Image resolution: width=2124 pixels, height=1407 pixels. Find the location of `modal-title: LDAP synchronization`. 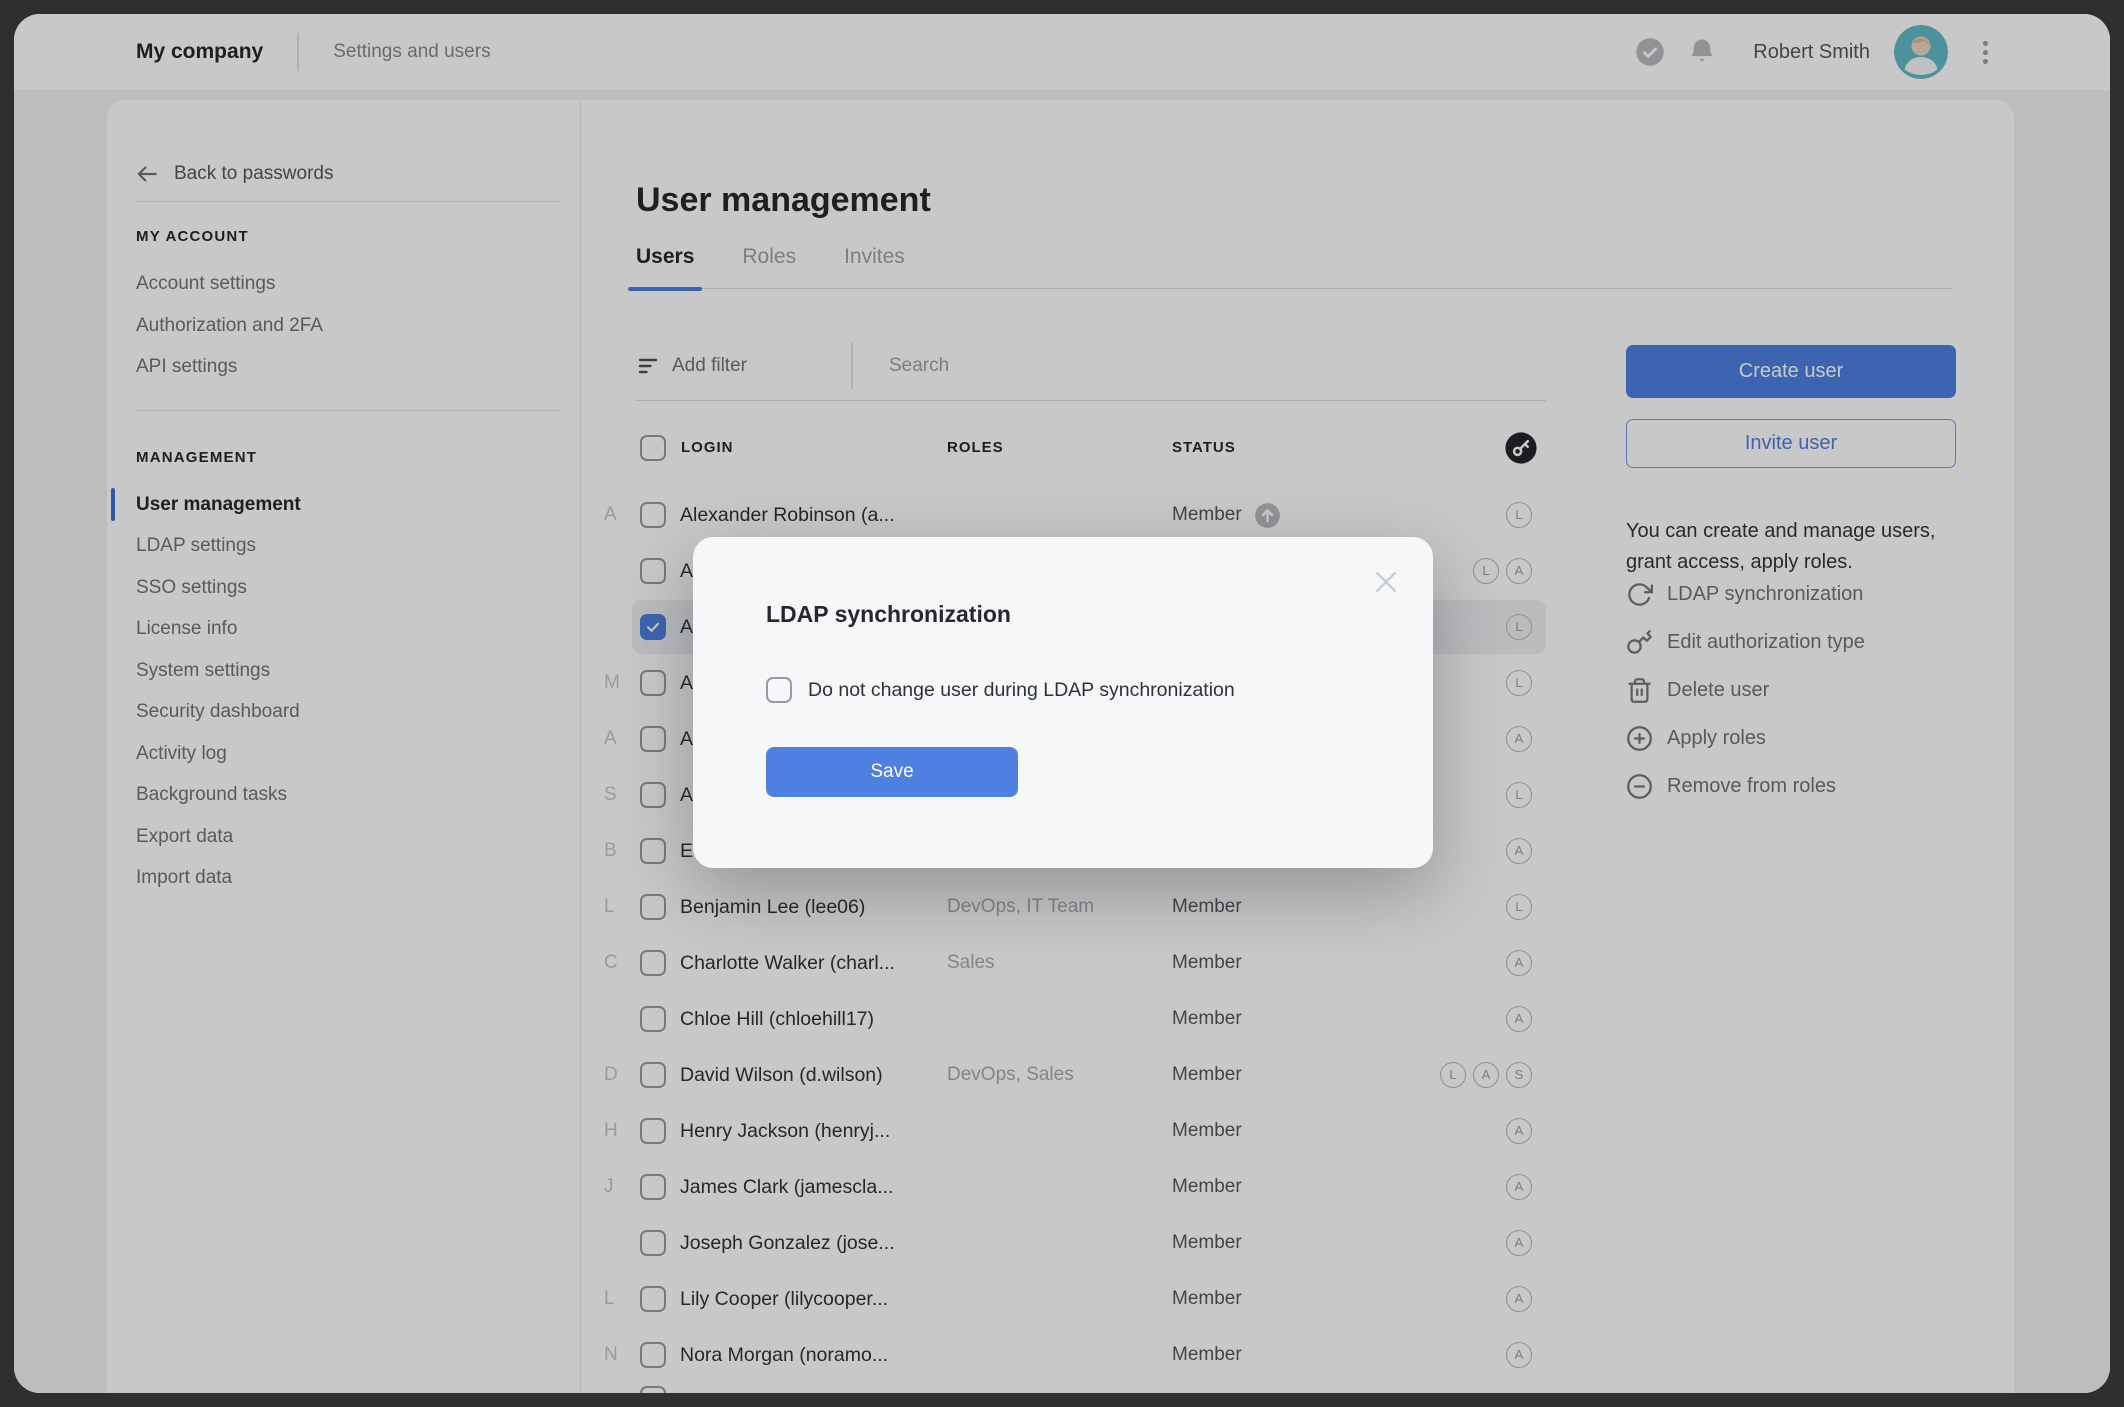

modal-title: LDAP synchronization is located at coordinates (888, 614).